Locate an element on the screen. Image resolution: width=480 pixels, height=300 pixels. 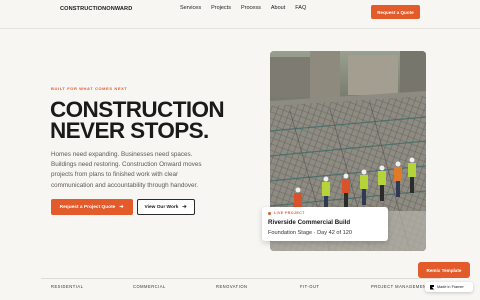
live-project-badge: LIVE PROJECT is located at coordinates (286, 213).